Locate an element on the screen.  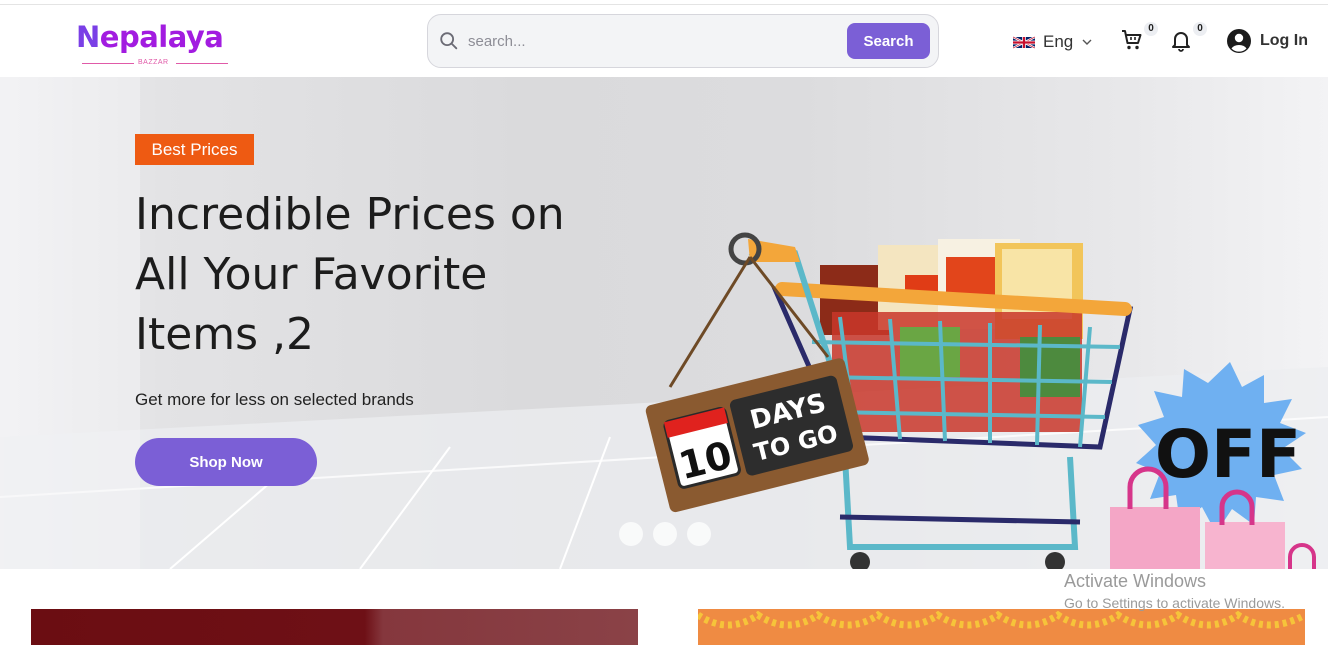
off-burst-text: OFF is located at coordinates (1228, 454).